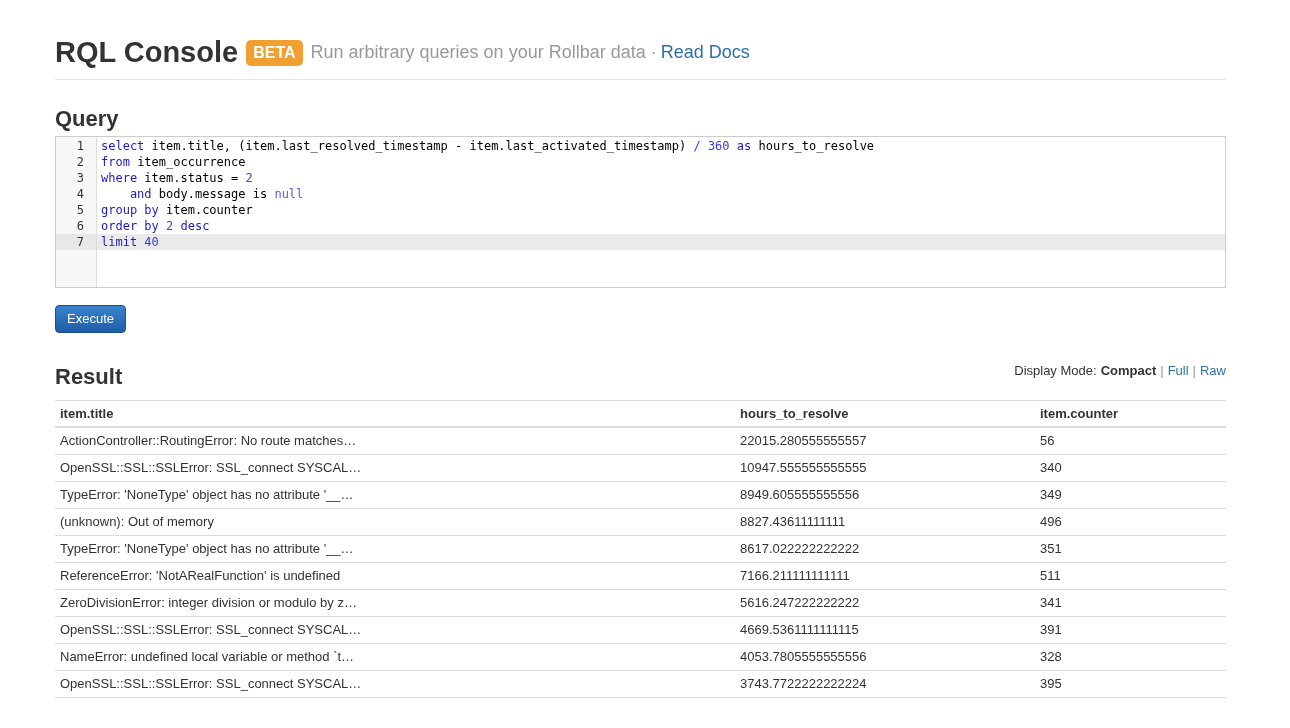 This screenshot has height=728, width=1290. What do you see at coordinates (800, 495) in the screenshot?
I see `table-cell-text: 8949.605555555556` at bounding box center [800, 495].